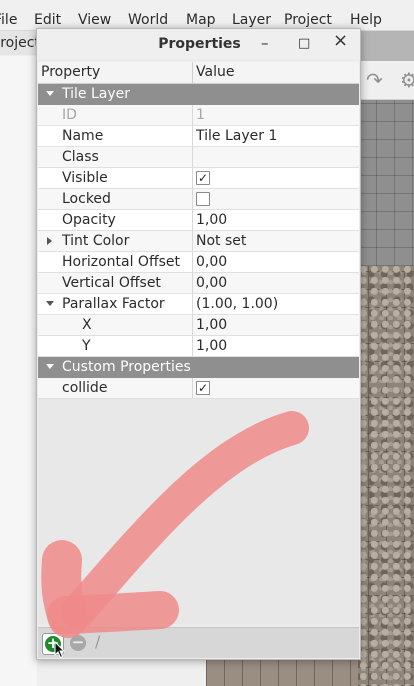 The image size is (414, 686). I want to click on property-row-vertical-offset: Vertical Offset 0,00, so click(198, 283).